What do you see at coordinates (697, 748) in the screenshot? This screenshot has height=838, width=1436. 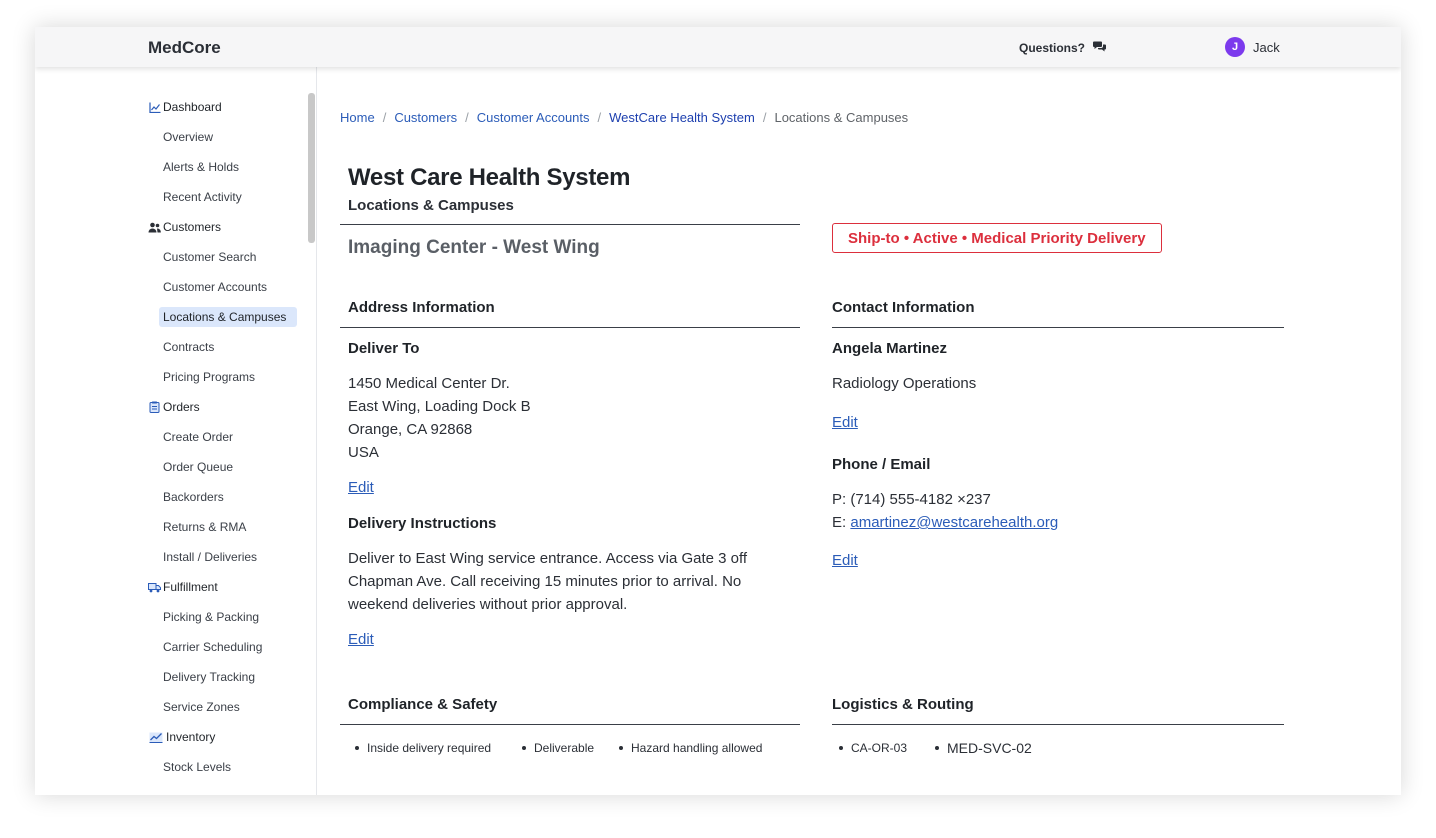 I see `compliance-item: Hazard handling allowed` at bounding box center [697, 748].